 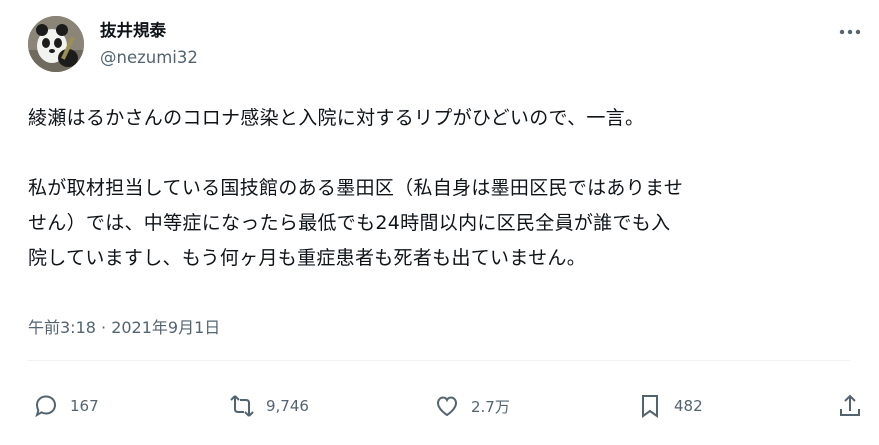 I want to click on more-options-button, so click(x=850, y=32).